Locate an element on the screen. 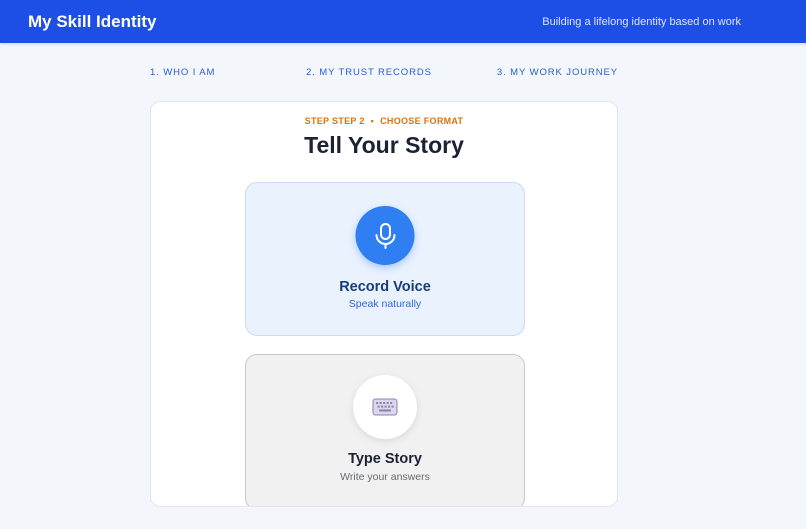  keyboard-button is located at coordinates (385, 407).